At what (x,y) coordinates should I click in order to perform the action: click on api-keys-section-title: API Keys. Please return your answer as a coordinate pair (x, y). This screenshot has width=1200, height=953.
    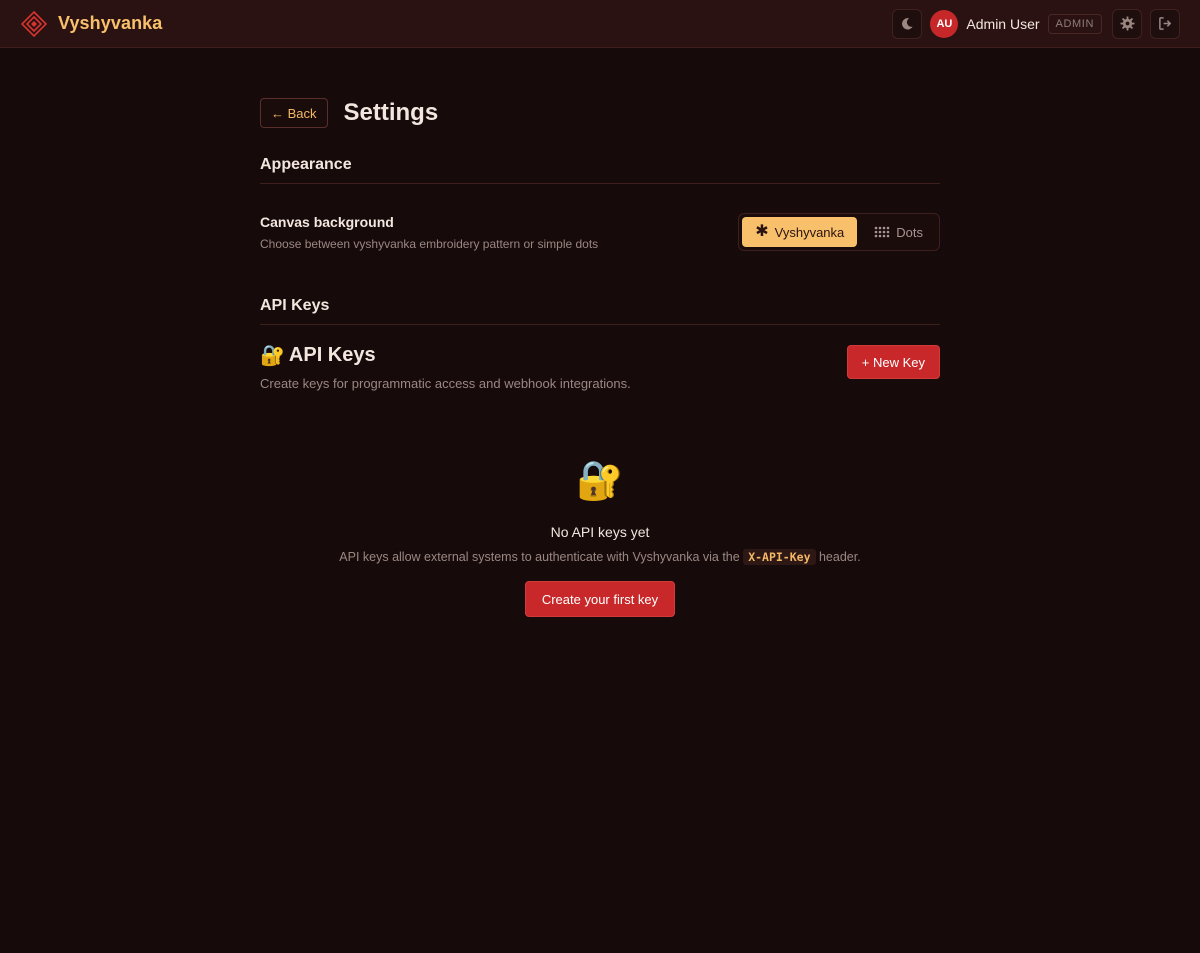
    Looking at the image, I should click on (600, 311).